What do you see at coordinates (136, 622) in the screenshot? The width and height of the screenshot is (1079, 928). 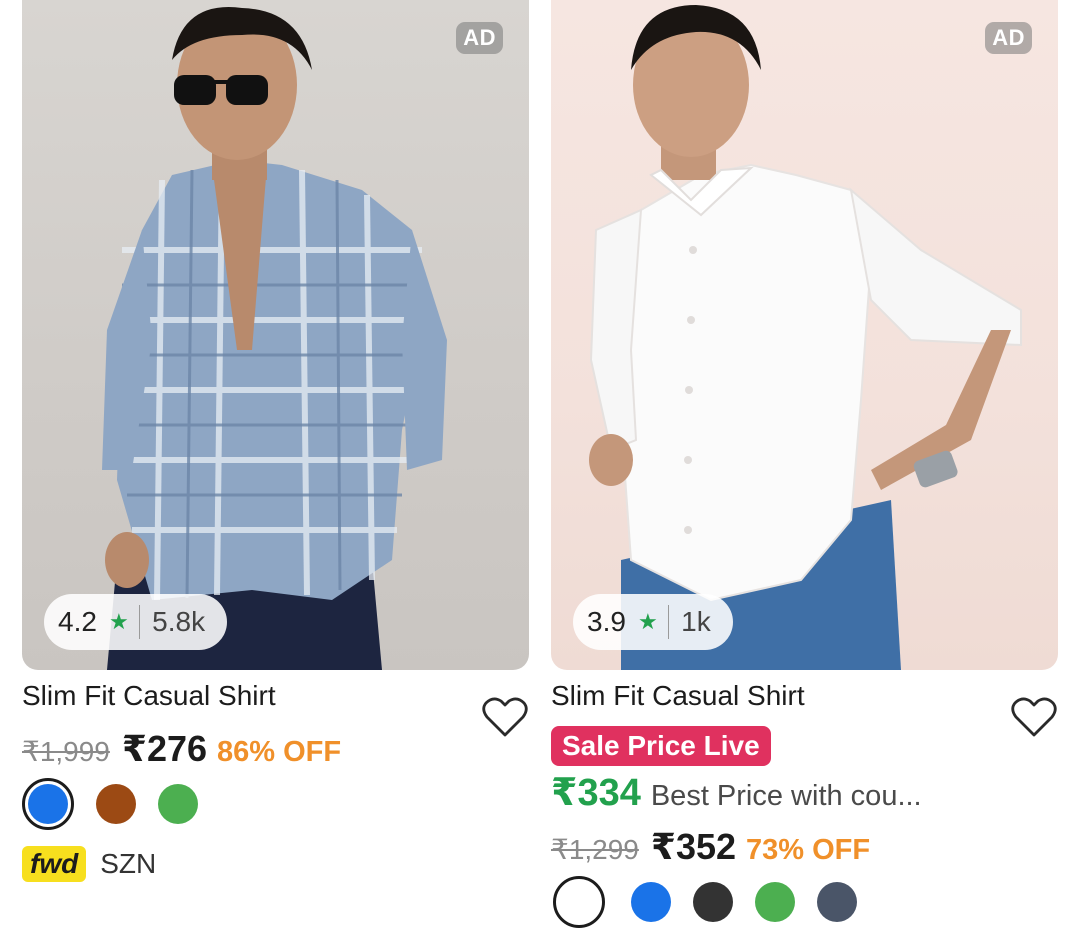 I see `rating-pill: 4.2 ★ 5.8k` at bounding box center [136, 622].